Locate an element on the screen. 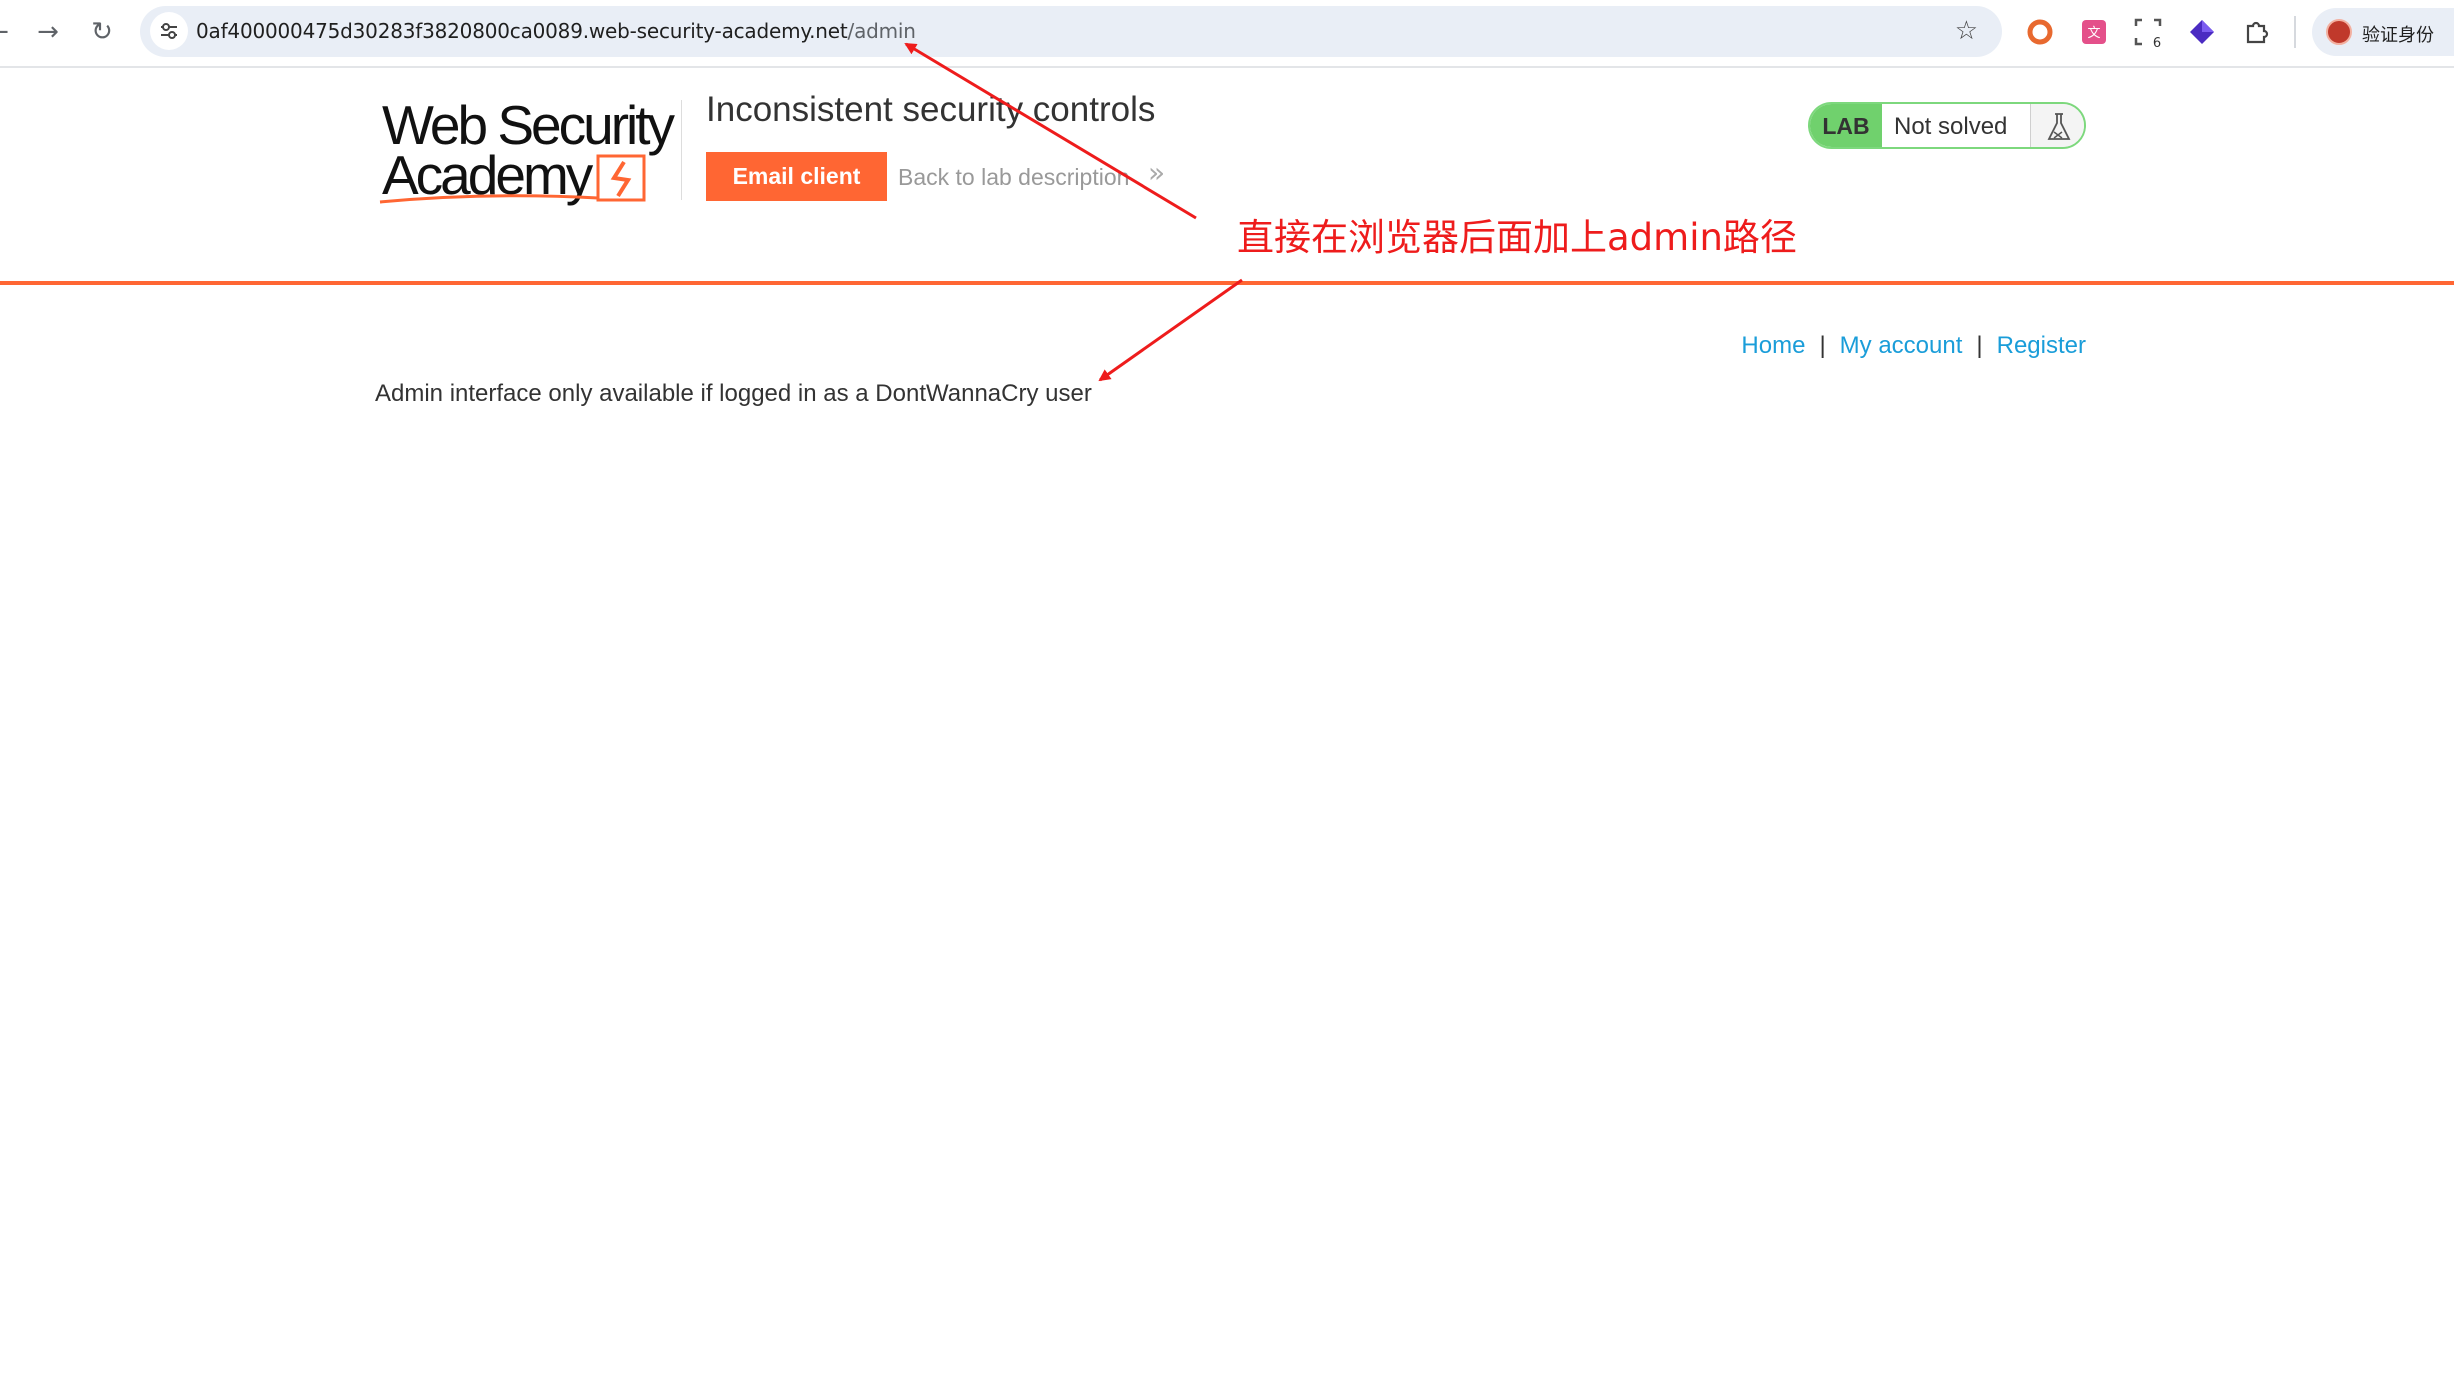 The height and width of the screenshot is (1395, 2454). annotation-arrows is located at coordinates (1073, 212).